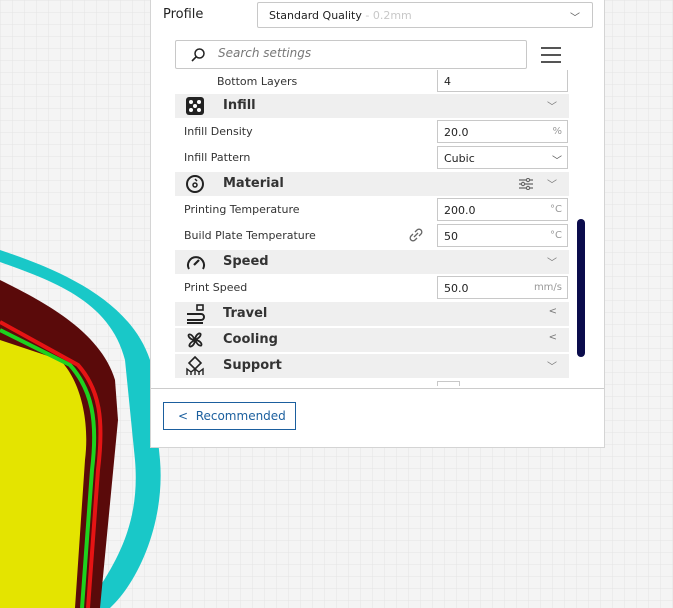  I want to click on category-speed: Speed ﹀, so click(372, 262).